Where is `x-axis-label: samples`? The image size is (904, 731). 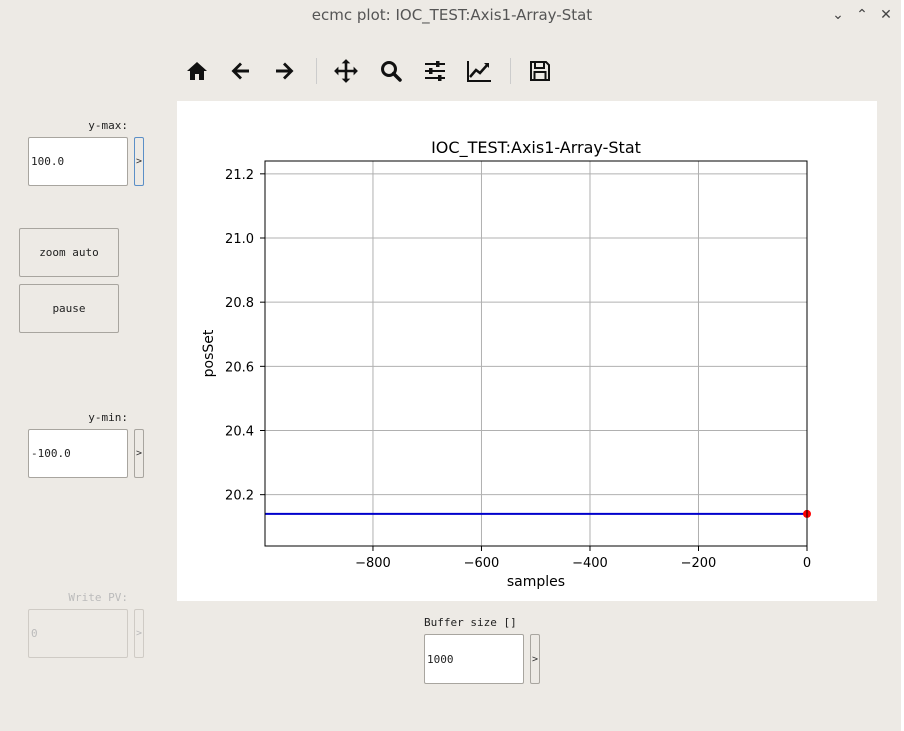 x-axis-label: samples is located at coordinates (536, 582).